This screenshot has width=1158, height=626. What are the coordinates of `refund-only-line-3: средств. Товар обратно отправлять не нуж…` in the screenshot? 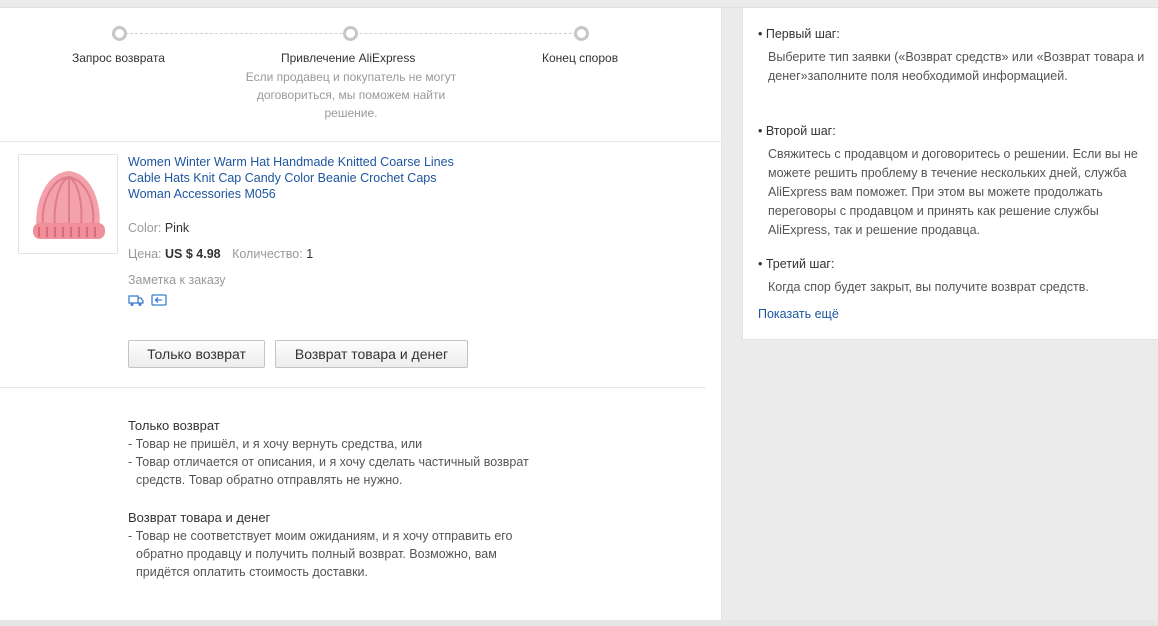 It's located at (269, 480).